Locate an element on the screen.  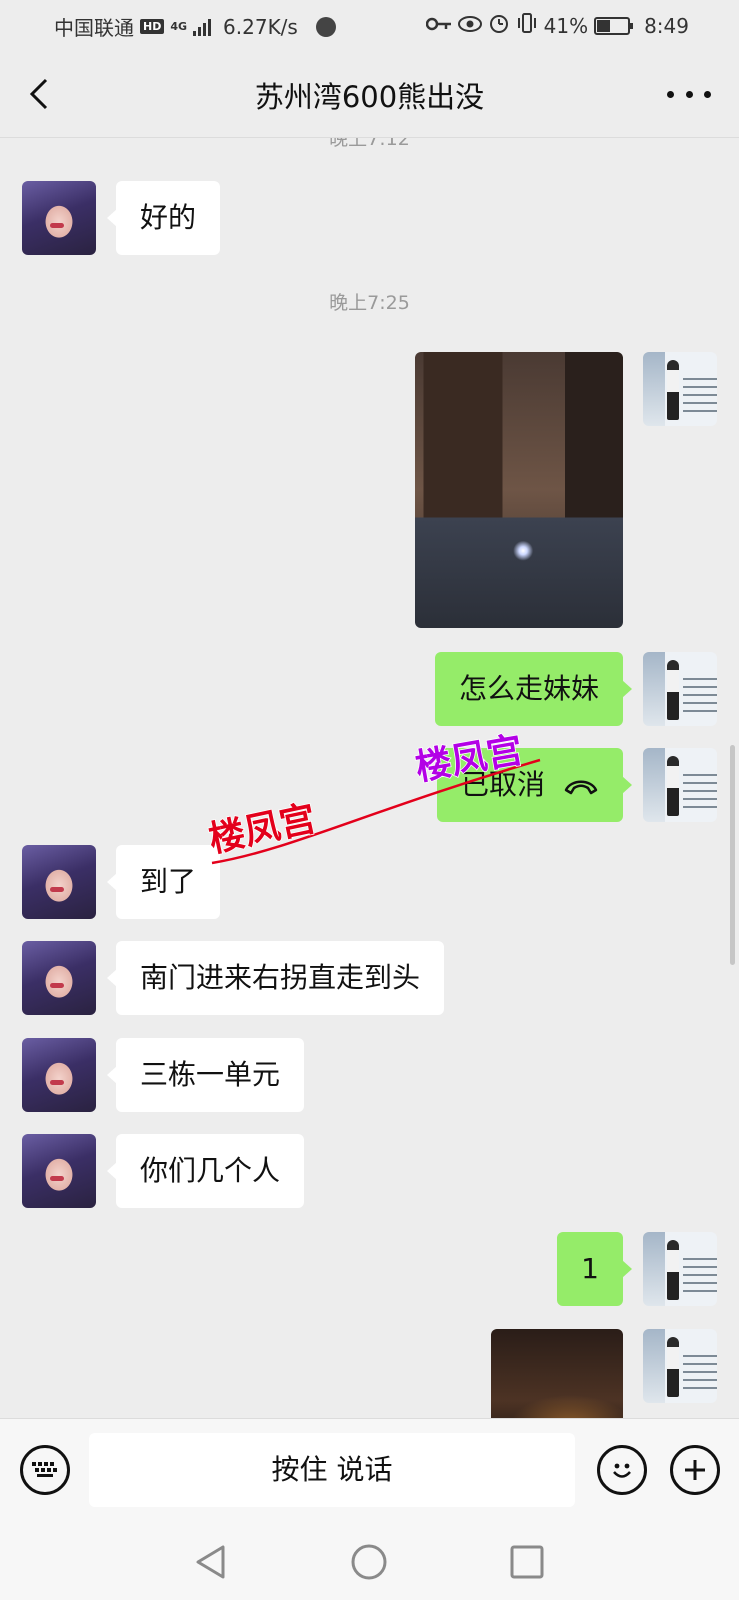
nav-back-button is located at coordinates (211, 1562).